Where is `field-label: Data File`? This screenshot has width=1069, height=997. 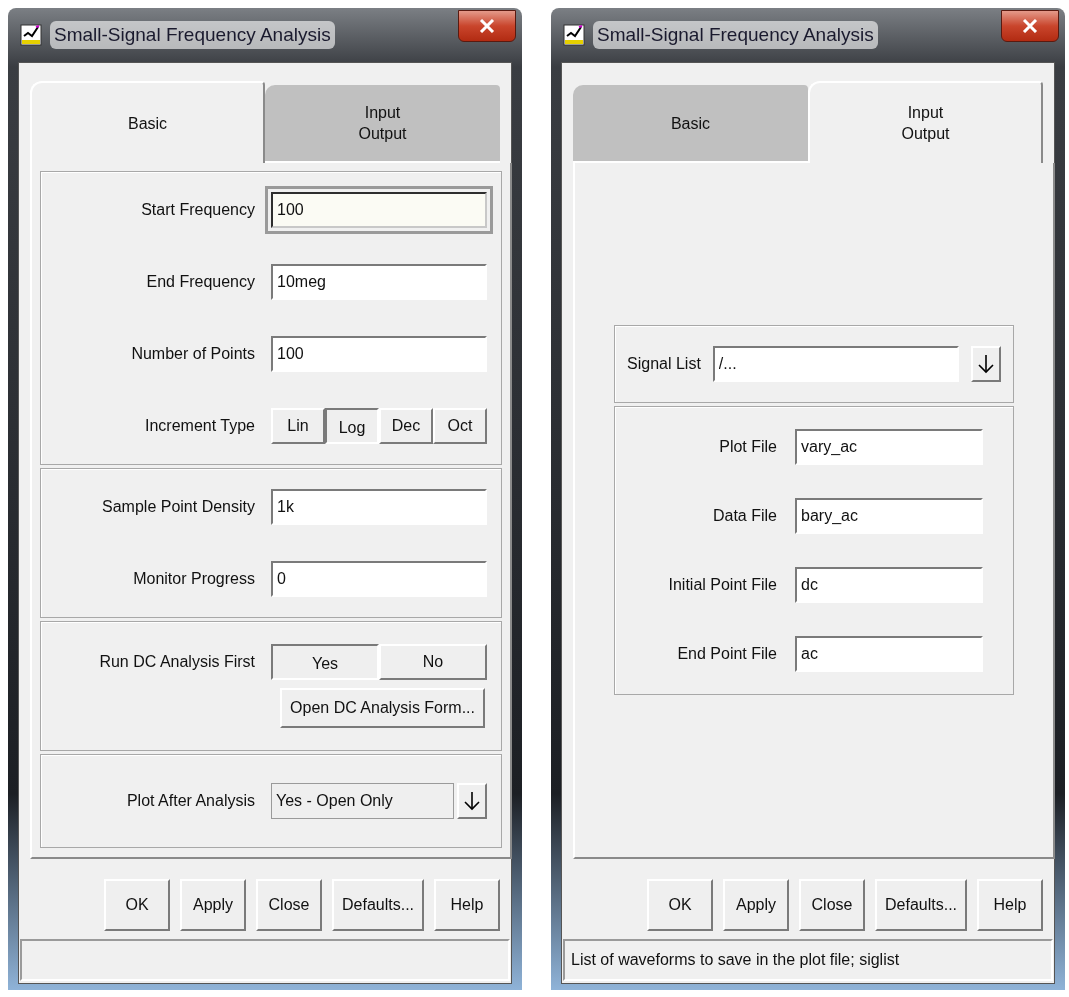
field-label: Data File is located at coordinates (744, 516).